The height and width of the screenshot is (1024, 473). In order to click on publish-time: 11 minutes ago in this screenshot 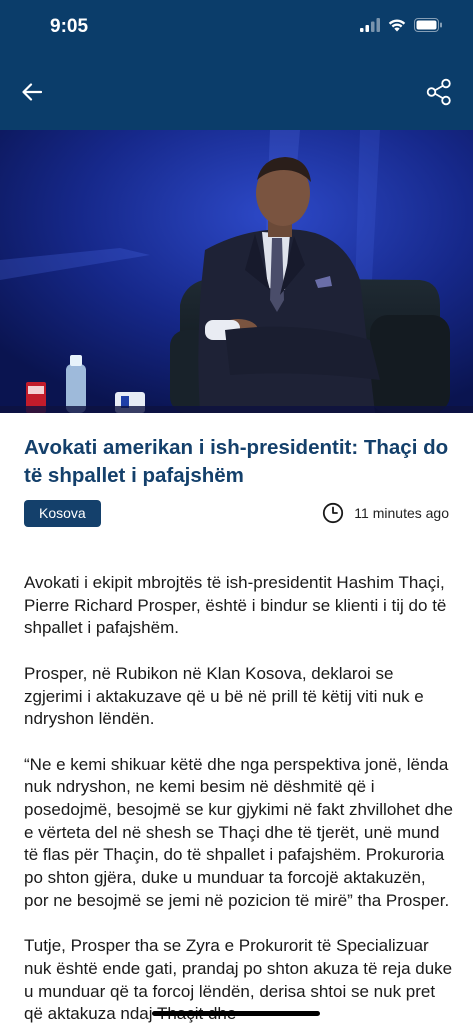, I will do `click(385, 513)`.